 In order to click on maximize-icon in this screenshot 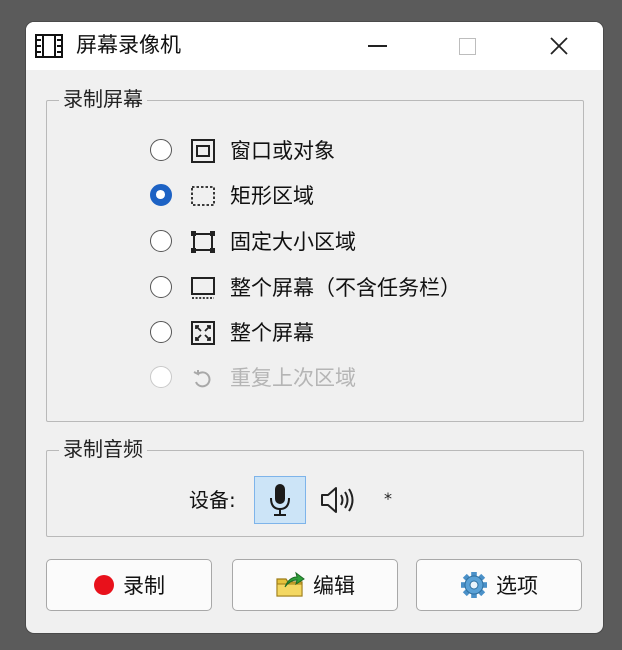, I will do `click(467, 46)`.